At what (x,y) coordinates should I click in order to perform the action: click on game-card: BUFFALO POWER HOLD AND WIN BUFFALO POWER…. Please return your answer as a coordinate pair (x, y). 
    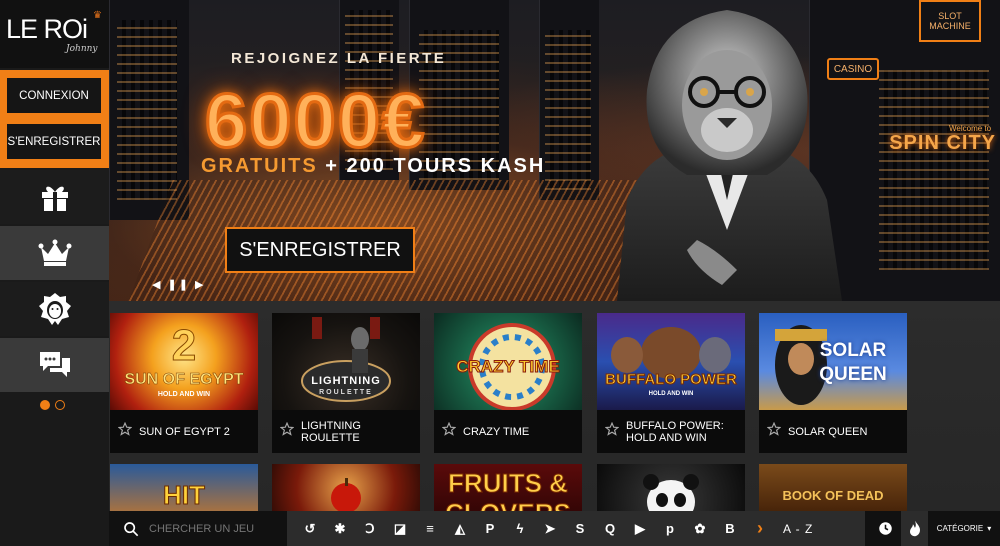
    Looking at the image, I should click on (671, 383).